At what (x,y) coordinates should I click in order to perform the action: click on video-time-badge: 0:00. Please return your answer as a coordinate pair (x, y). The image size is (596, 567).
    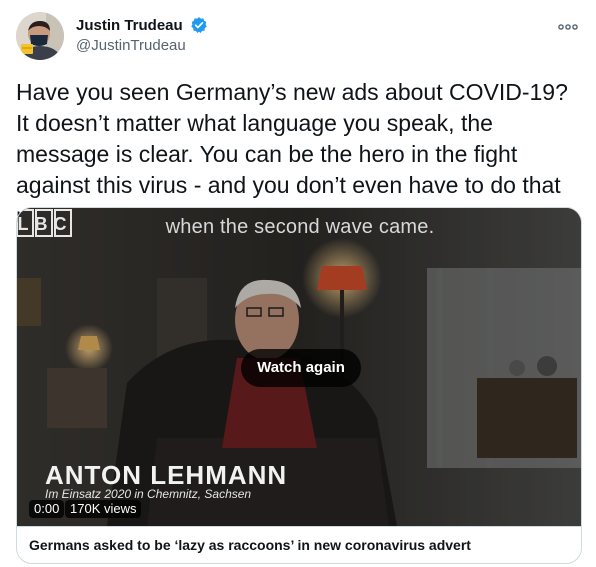
    Looking at the image, I should click on (47, 509).